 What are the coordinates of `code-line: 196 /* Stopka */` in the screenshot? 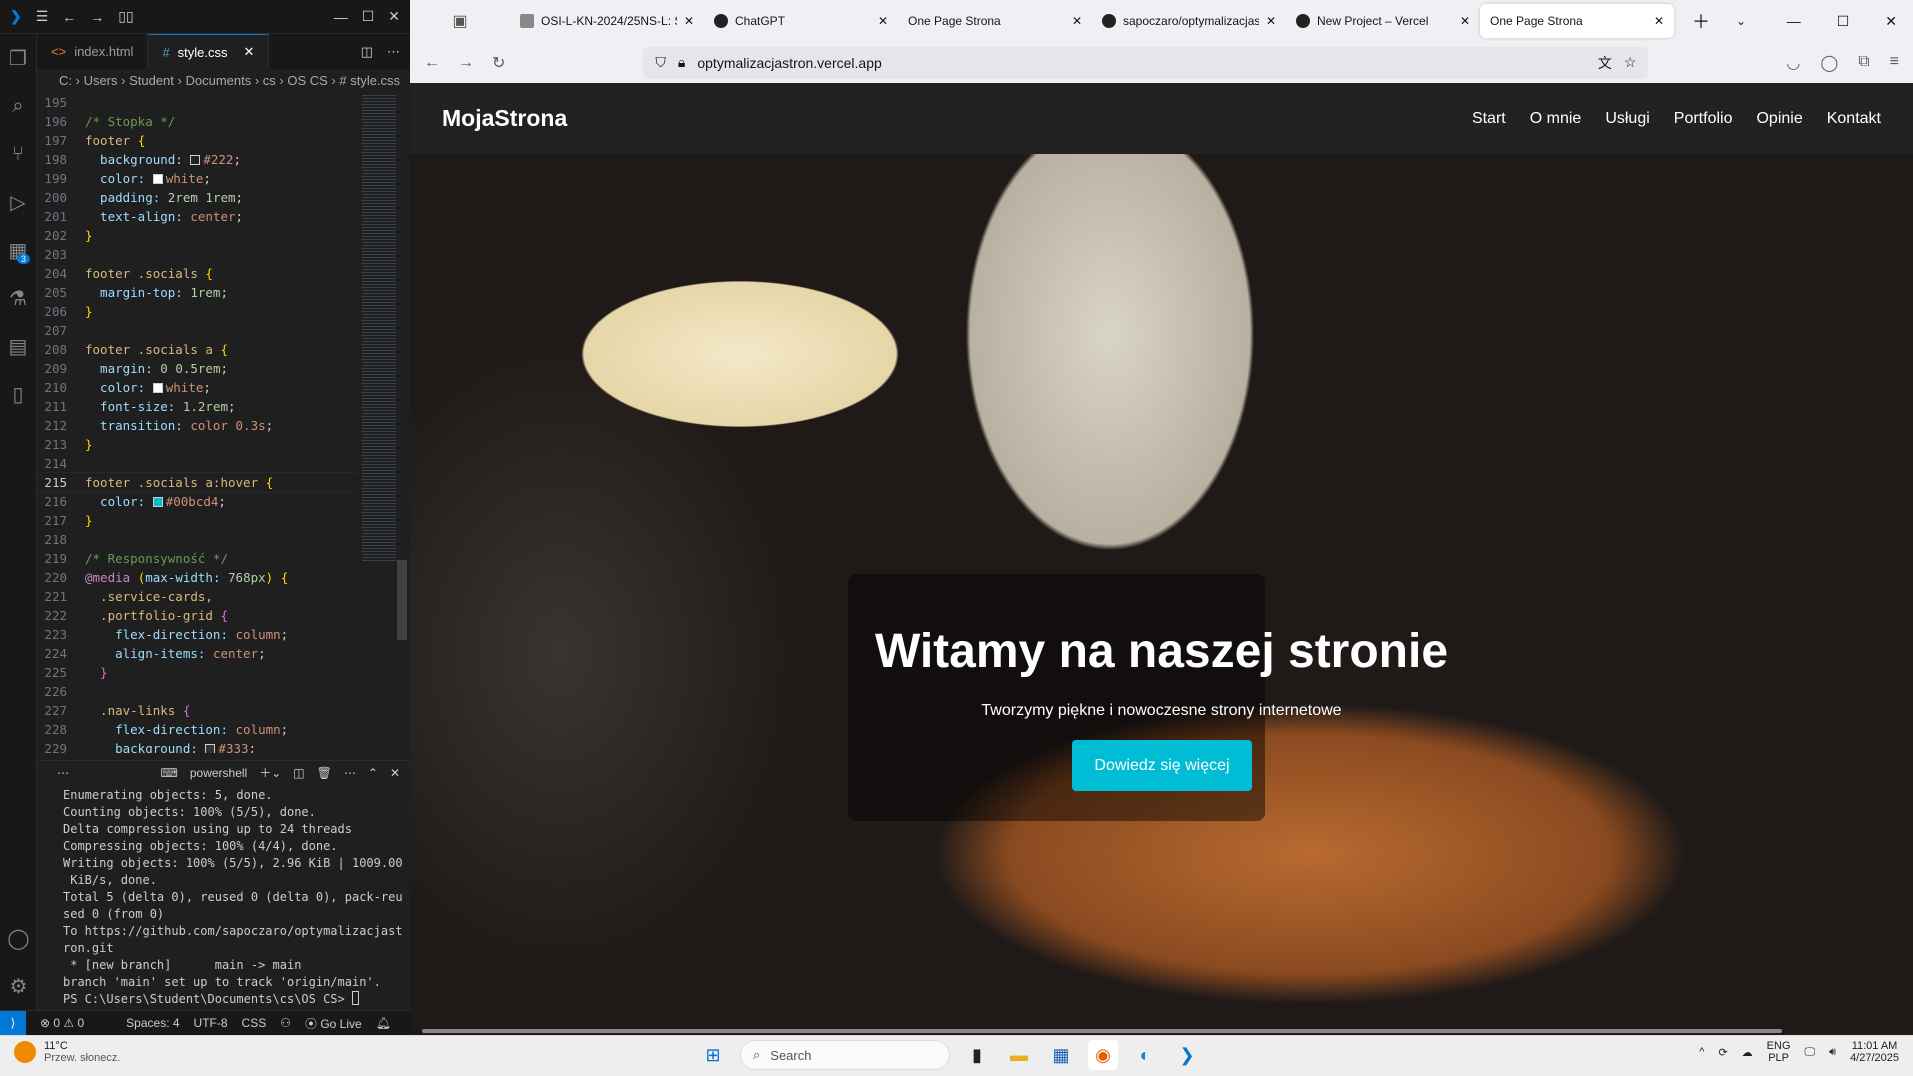 It's located at (197, 121).